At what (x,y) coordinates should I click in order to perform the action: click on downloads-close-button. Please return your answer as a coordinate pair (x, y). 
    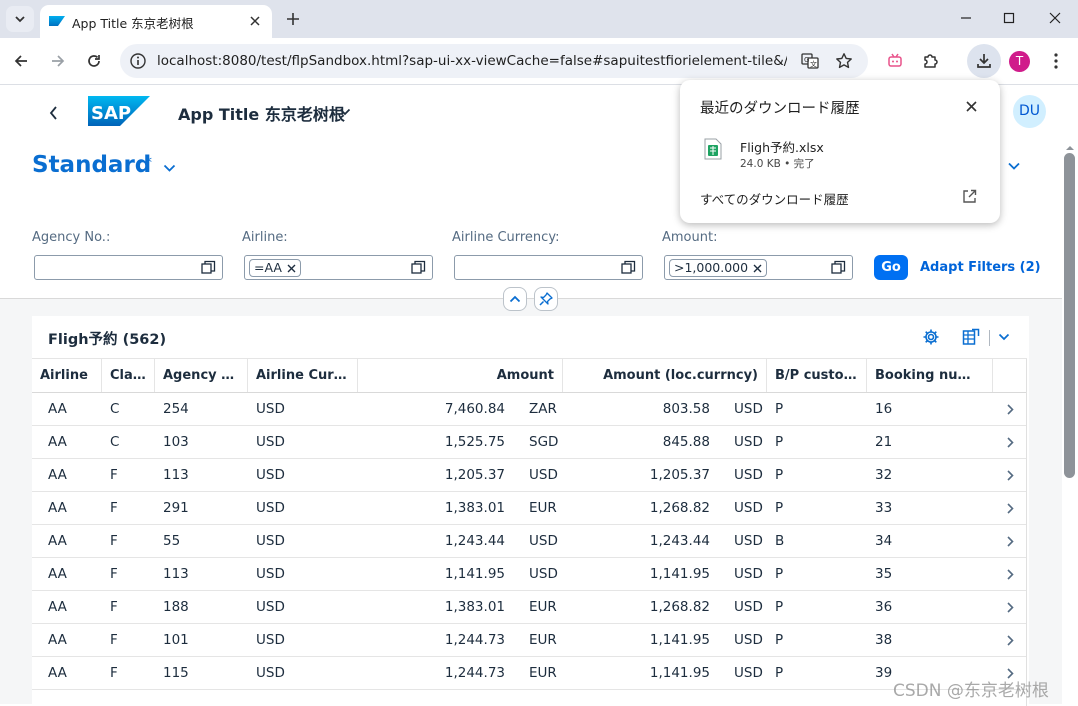
    Looking at the image, I should click on (971, 106).